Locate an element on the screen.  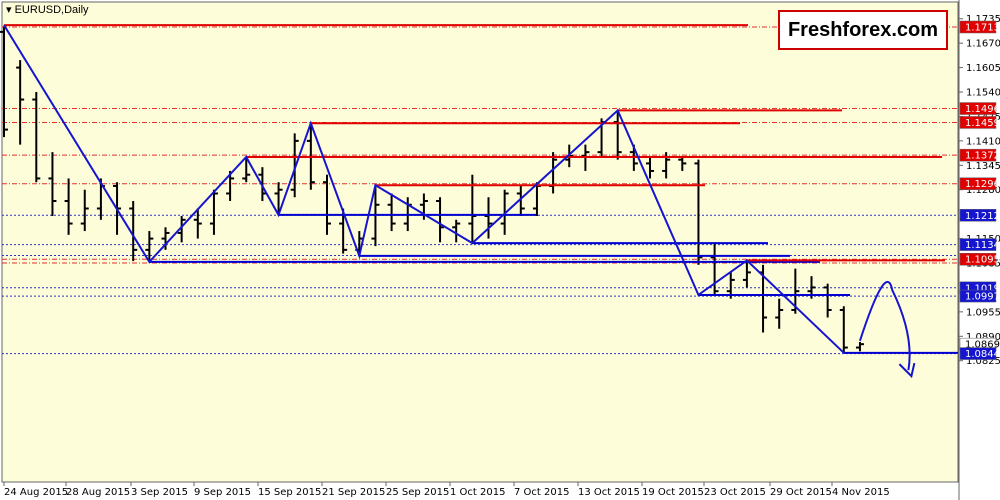
x-tick-label: 1 Oct 2015 is located at coordinates (477, 492).